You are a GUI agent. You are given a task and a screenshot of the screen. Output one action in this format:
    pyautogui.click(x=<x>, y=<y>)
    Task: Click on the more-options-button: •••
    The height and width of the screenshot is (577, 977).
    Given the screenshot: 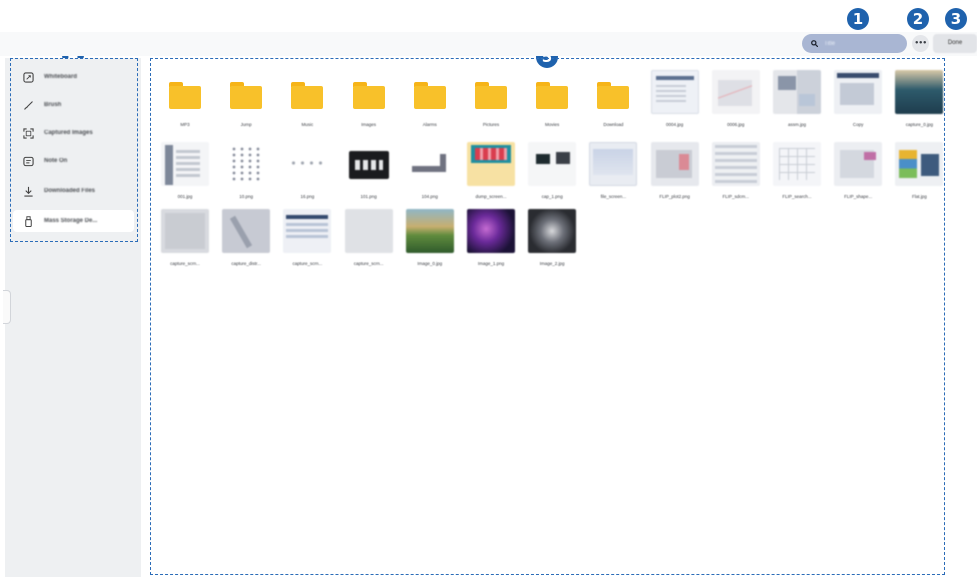 What is the action you would take?
    pyautogui.click(x=920, y=43)
    